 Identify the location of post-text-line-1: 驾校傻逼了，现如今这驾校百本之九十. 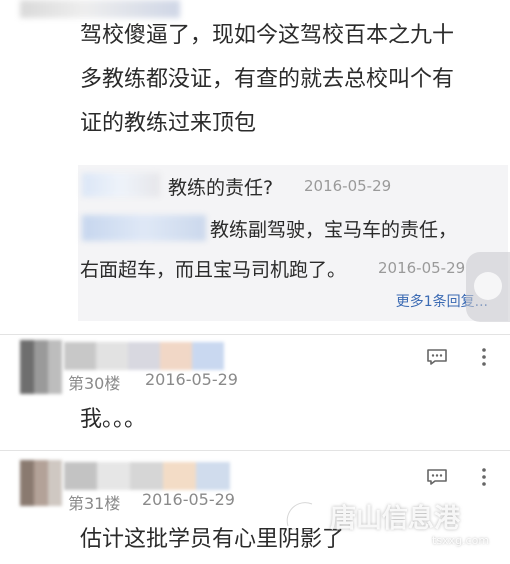
(267, 35).